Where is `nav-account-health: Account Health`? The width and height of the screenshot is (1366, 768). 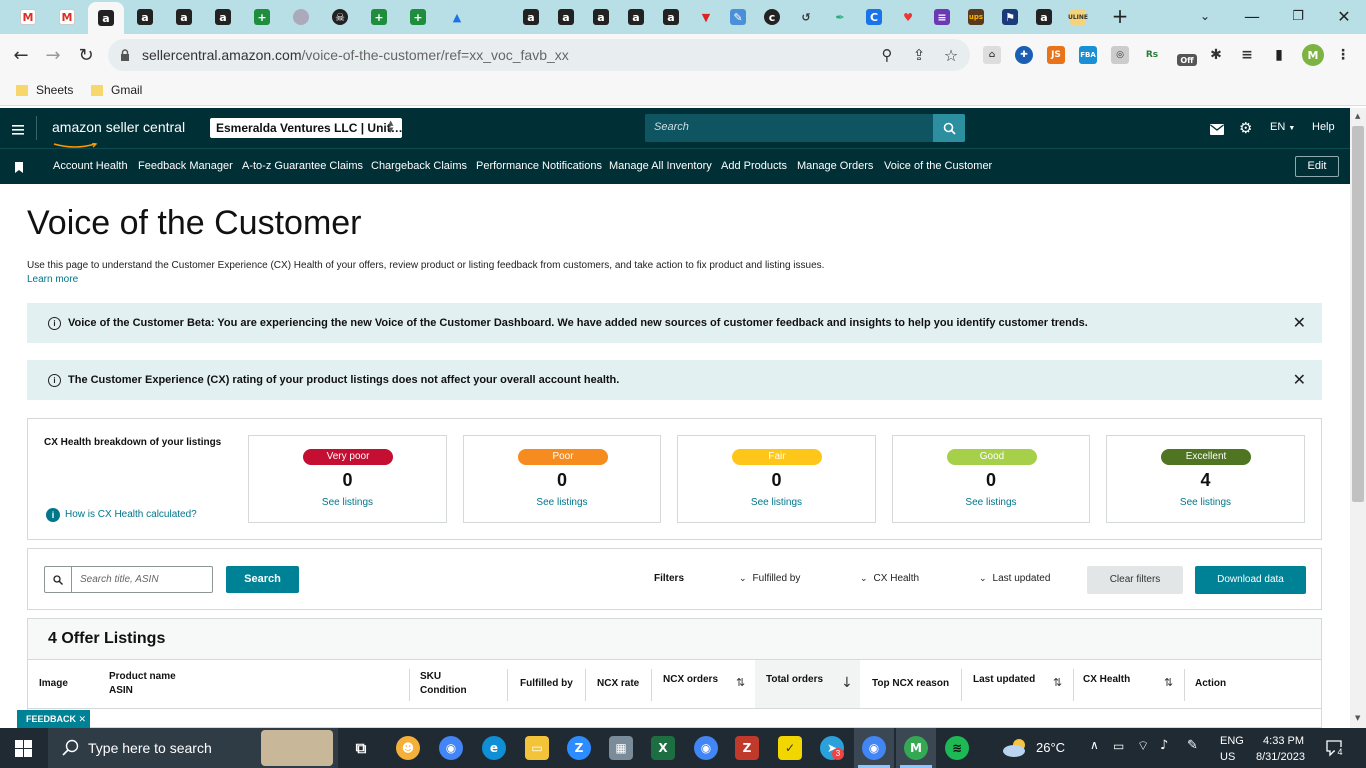
nav-account-health: Account Health is located at coordinates (90, 166).